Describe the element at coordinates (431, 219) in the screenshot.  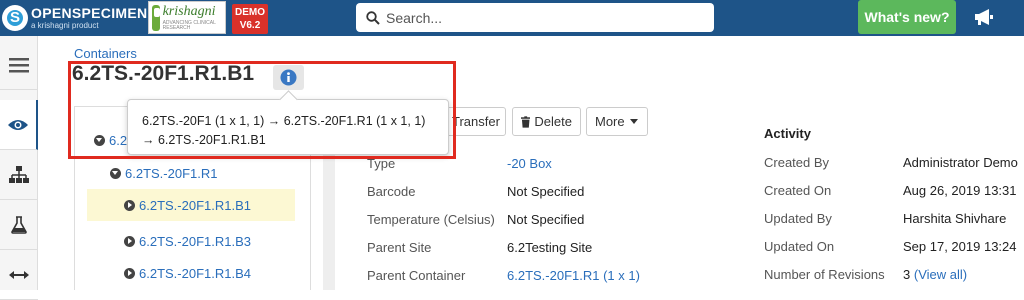
I see `temperature-label: Temperature (Celsius)` at that location.